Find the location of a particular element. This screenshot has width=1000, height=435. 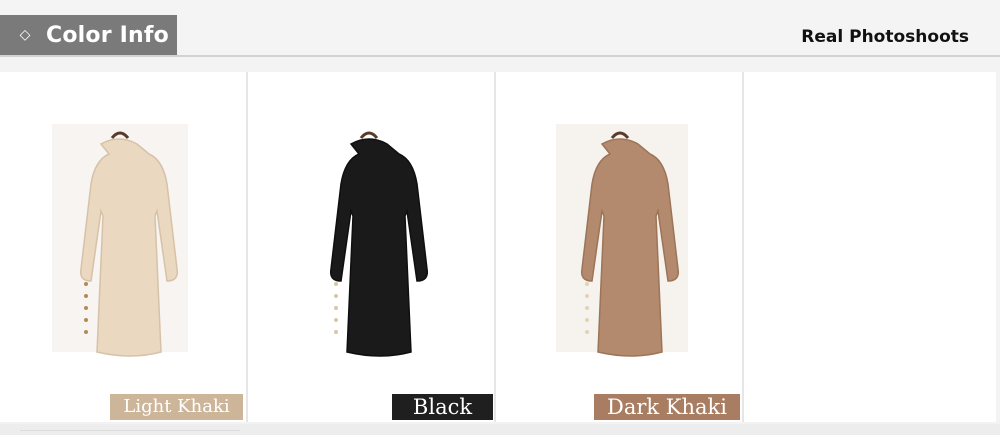

color-label: Light Khaki is located at coordinates (176, 407).